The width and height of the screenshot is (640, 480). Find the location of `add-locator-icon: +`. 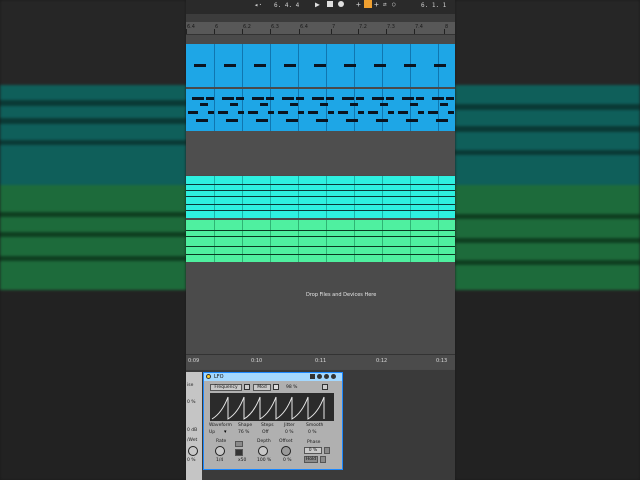

add-locator-icon: + is located at coordinates (376, 4).